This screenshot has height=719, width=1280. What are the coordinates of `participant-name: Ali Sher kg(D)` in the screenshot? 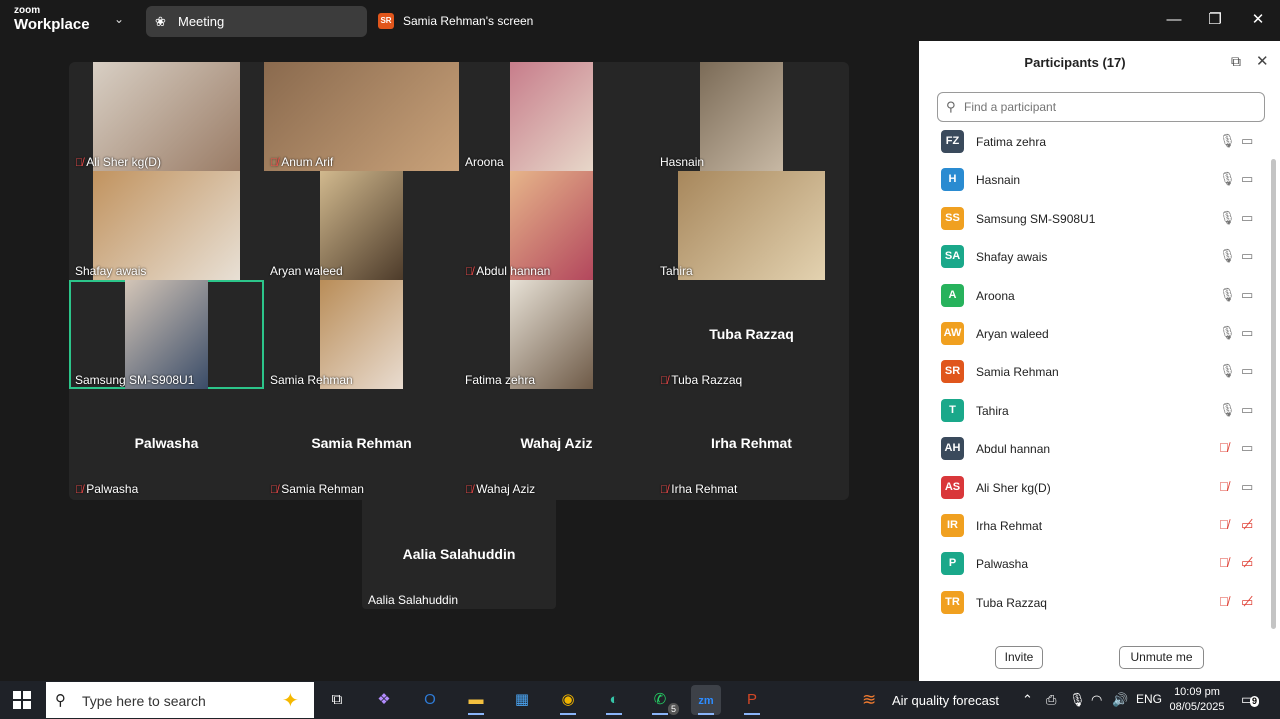 It's located at (123, 162).